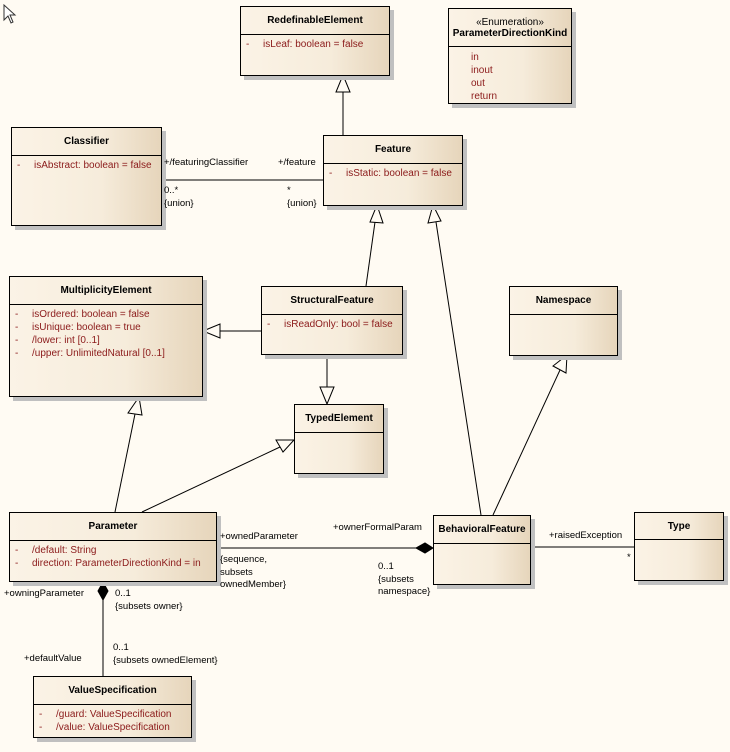 This screenshot has width=730, height=752. Describe the element at coordinates (112, 691) in the screenshot. I see `class-name: ValueSpecification` at that location.